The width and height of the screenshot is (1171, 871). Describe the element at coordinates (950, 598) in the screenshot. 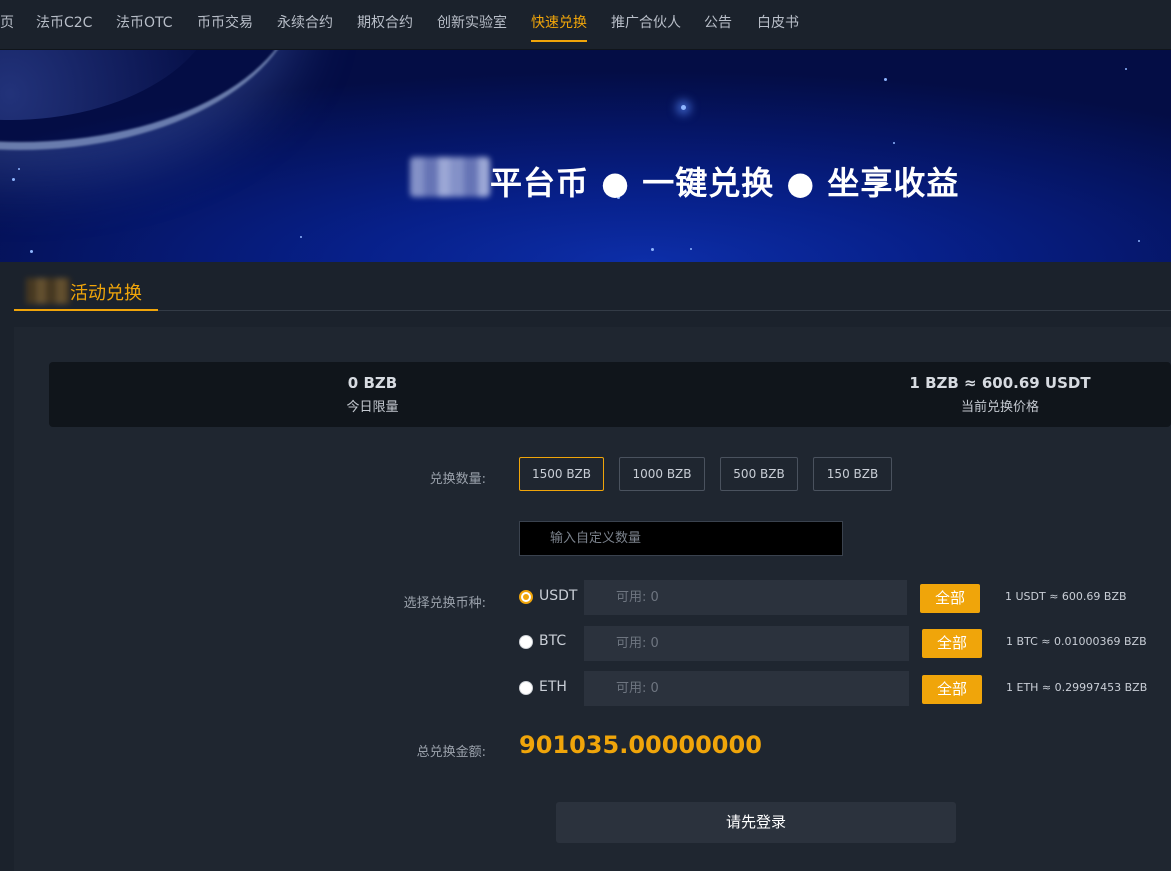

I see `all-button-usdt: 全部` at that location.